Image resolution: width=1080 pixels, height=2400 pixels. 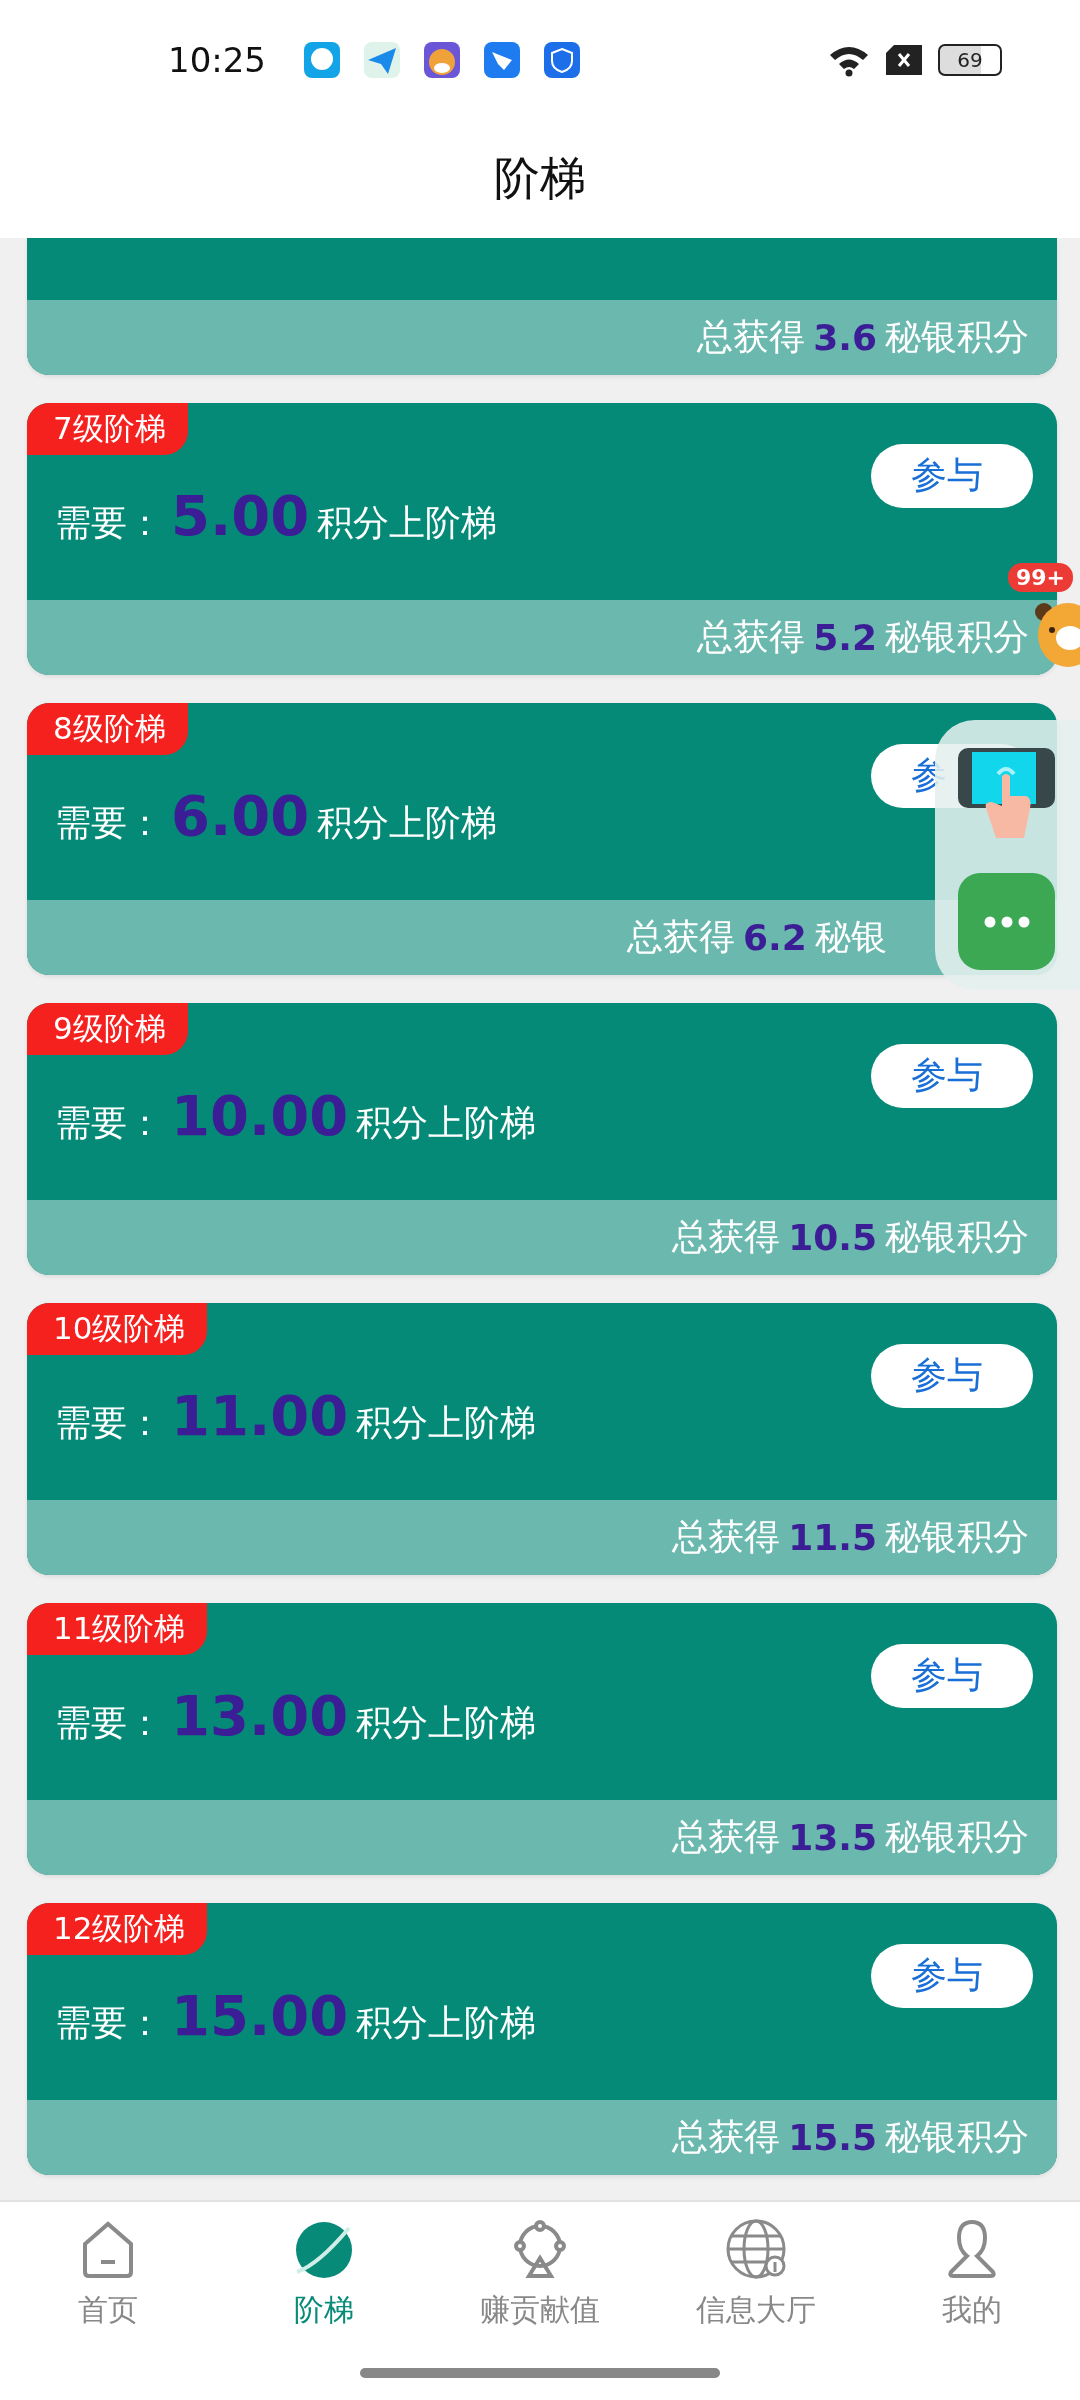 What do you see at coordinates (107, 729) in the screenshot?
I see `tier-badge: 8级阶梯` at bounding box center [107, 729].